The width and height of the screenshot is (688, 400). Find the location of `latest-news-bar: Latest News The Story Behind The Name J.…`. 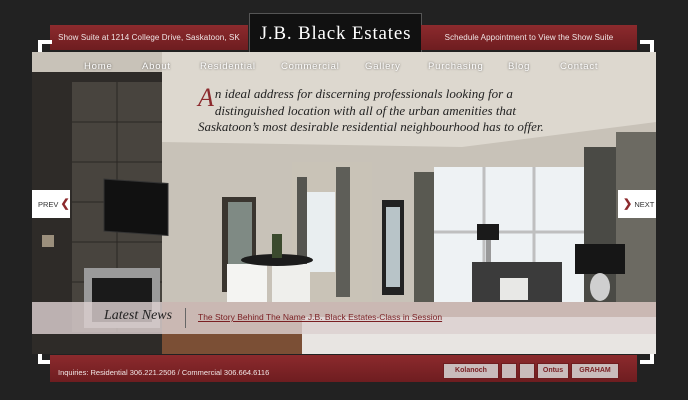

latest-news-bar: Latest News The Story Behind The Name J.… is located at coordinates (344, 318).